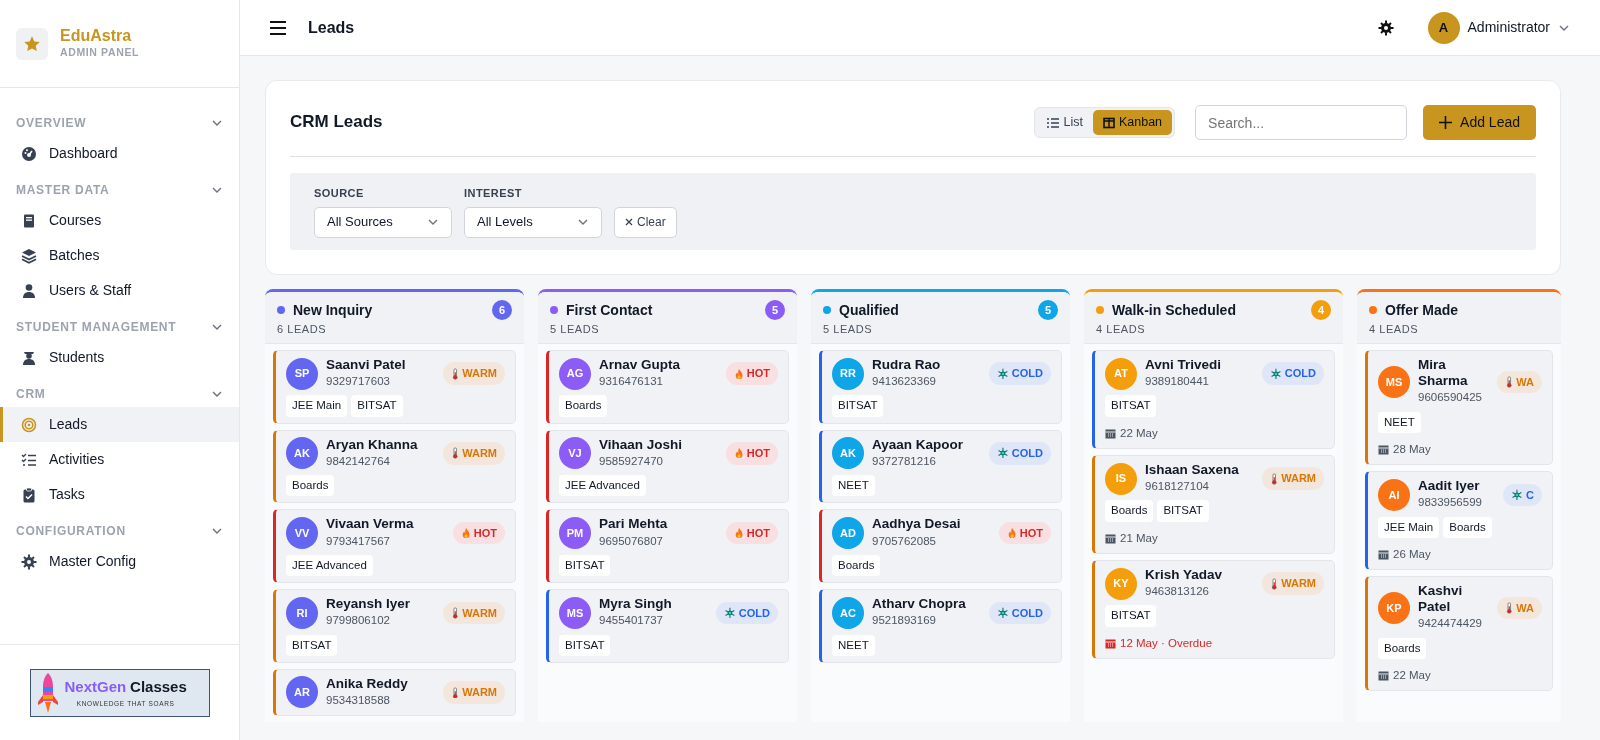 This screenshot has height=740, width=1600. I want to click on nav-item: Students, so click(119, 357).